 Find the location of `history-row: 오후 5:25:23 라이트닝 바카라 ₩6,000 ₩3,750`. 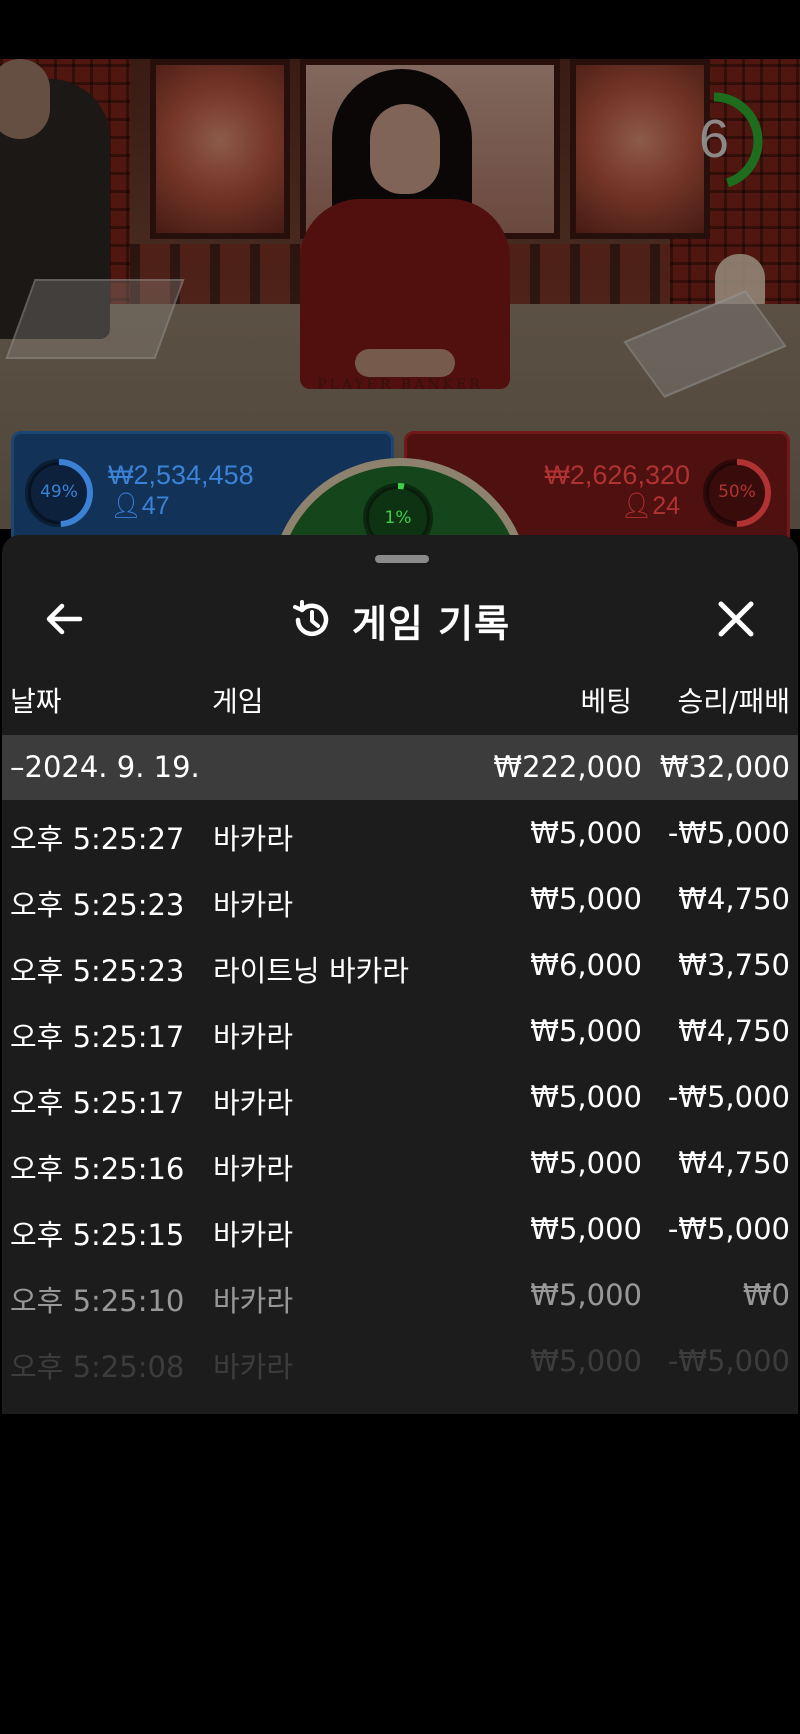

history-row: 오후 5:25:23 라이트닝 바카라 ₩6,000 ₩3,750 is located at coordinates (400, 965).